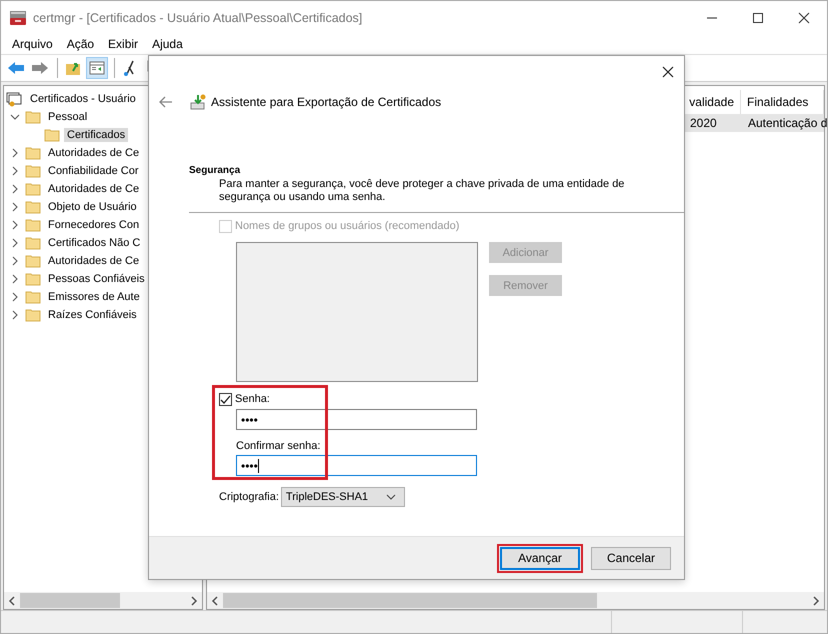 The width and height of the screenshot is (828, 634). I want to click on section-description: Para manter a segurança, você deve proteger a chave privada de uma entidade de segurança ou usando uma senha., so click(422, 191).